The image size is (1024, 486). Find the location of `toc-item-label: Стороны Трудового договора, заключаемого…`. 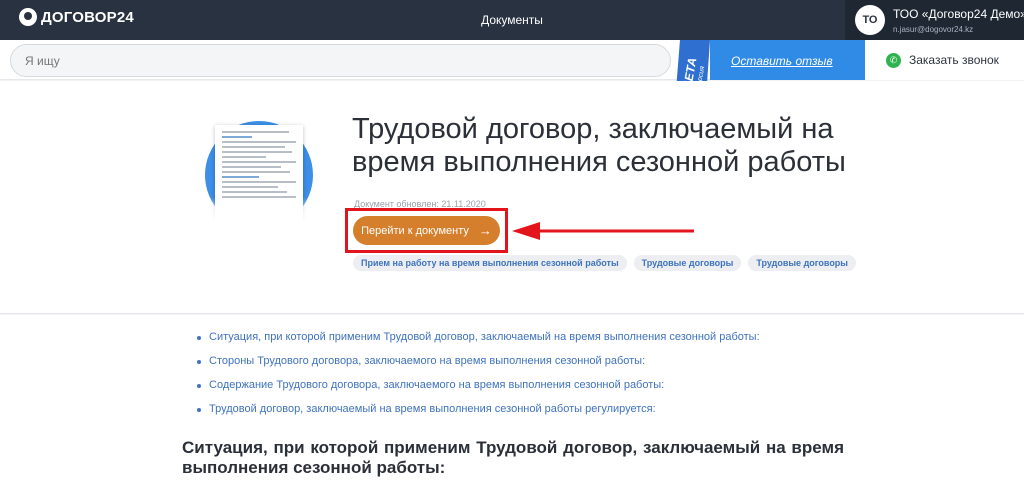

toc-item-label: Стороны Трудового договора, заключаемого… is located at coordinates (427, 361).